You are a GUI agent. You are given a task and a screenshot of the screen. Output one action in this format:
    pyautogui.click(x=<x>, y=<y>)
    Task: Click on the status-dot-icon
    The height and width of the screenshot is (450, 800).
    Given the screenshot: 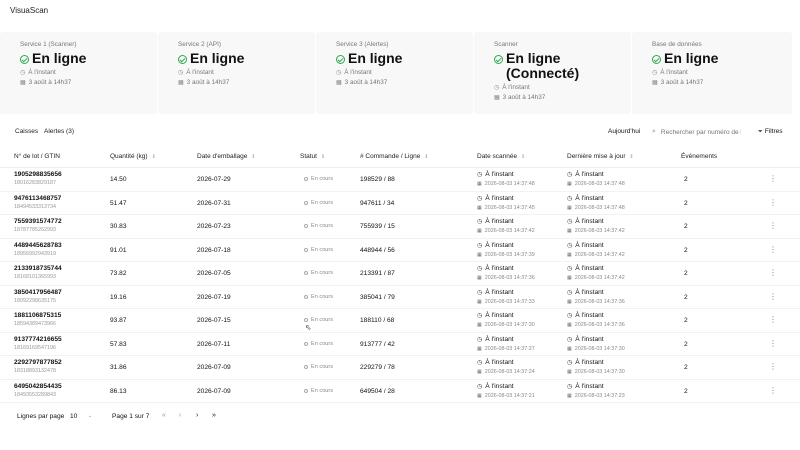 What is the action you would take?
    pyautogui.click(x=306, y=343)
    